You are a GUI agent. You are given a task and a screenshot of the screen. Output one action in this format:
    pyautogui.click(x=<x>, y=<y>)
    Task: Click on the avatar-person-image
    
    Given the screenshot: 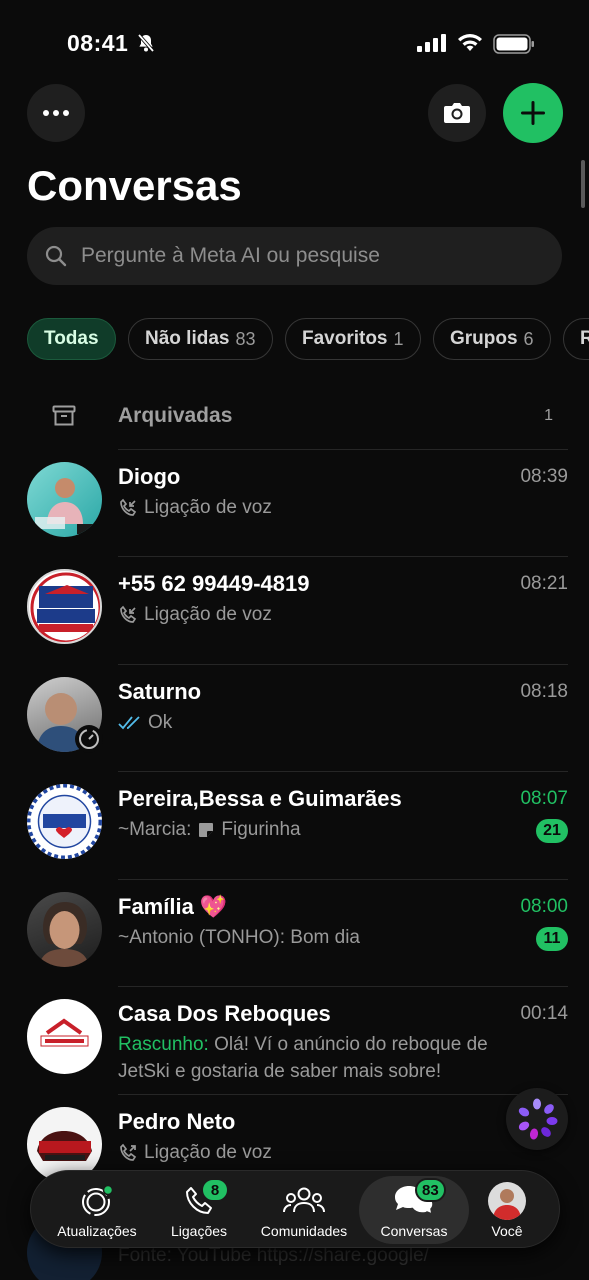 What is the action you would take?
    pyautogui.click(x=64, y=934)
    